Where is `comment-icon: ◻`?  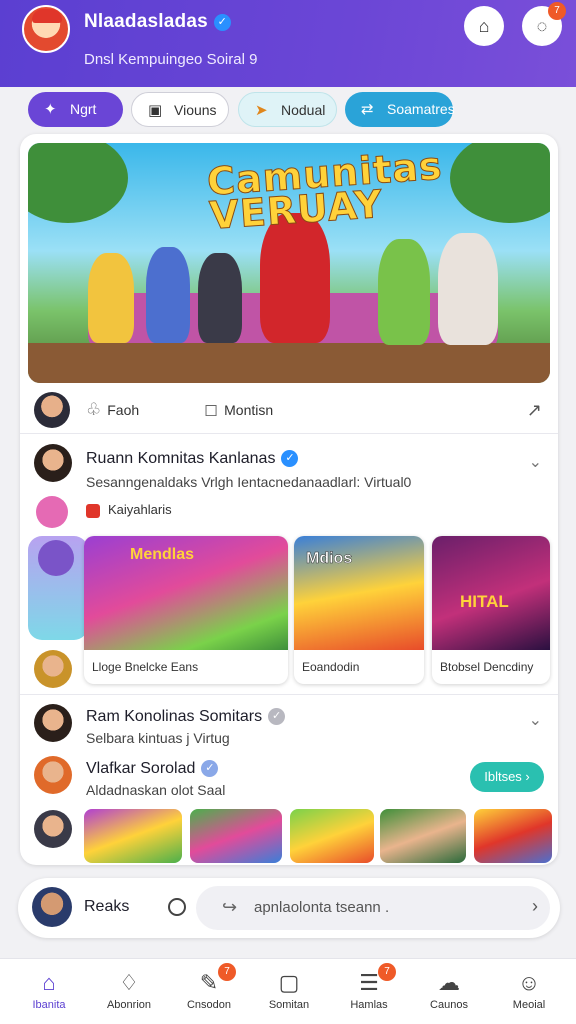 comment-icon: ◻ is located at coordinates (211, 409).